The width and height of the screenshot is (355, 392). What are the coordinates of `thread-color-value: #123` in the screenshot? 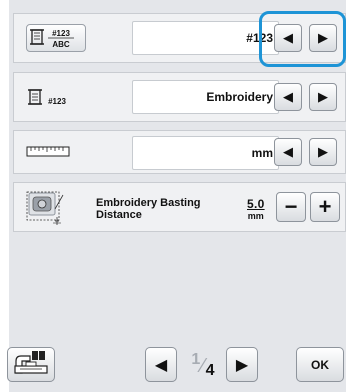 It's located at (205, 38).